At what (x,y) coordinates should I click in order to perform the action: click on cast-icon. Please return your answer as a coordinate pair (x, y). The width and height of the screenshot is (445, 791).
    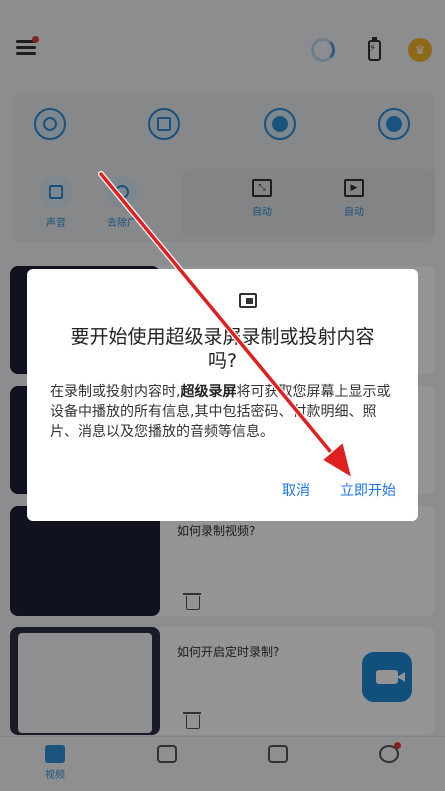
    Looking at the image, I should click on (248, 300).